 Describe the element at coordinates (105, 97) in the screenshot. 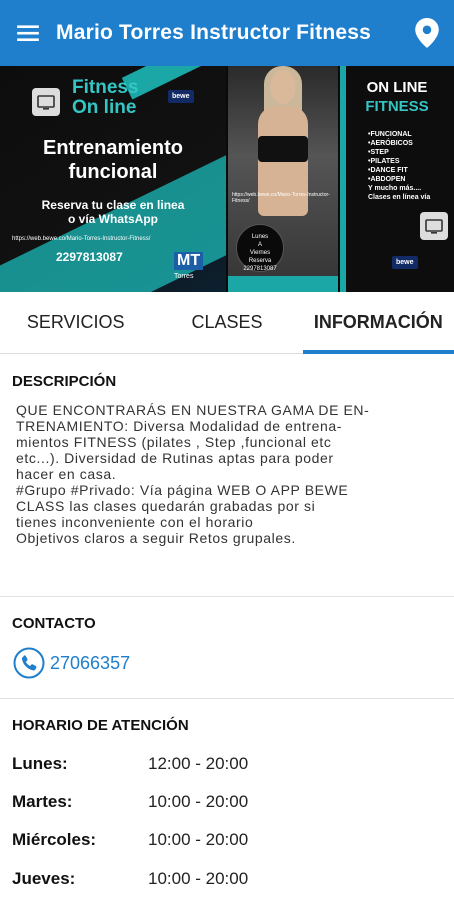

I see `banner-fitness-online: Fitness On line` at that location.